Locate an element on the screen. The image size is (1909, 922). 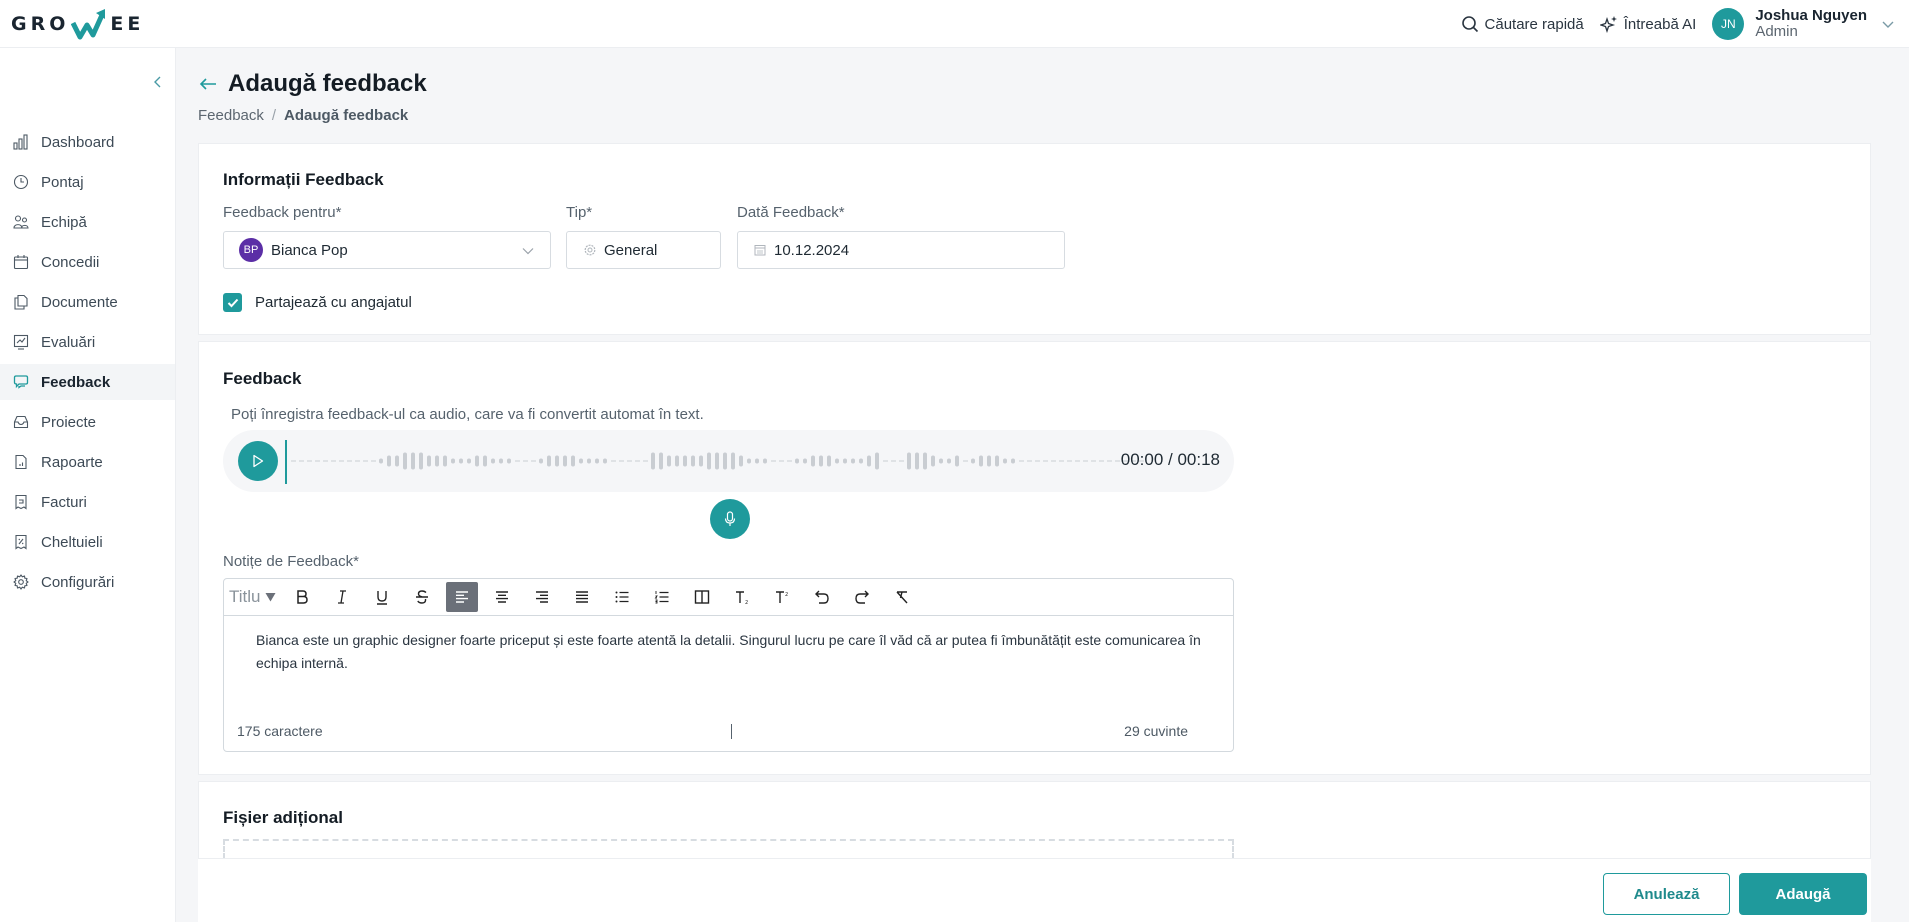
file-dropzone is located at coordinates (728, 849).